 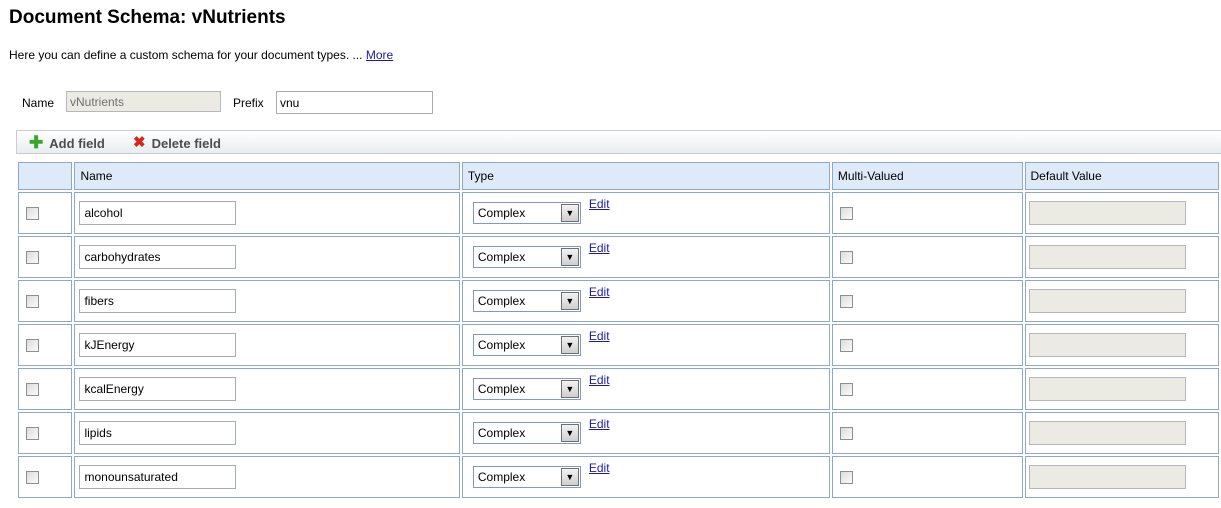 I want to click on delete-field-label: Delete field, so click(x=186, y=143).